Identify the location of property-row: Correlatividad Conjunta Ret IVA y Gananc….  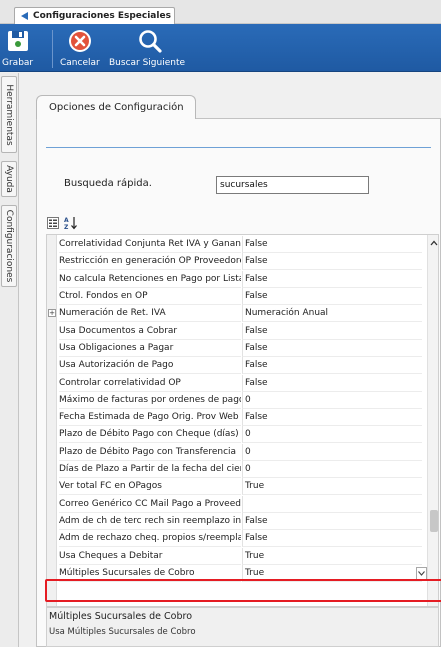
(237, 245).